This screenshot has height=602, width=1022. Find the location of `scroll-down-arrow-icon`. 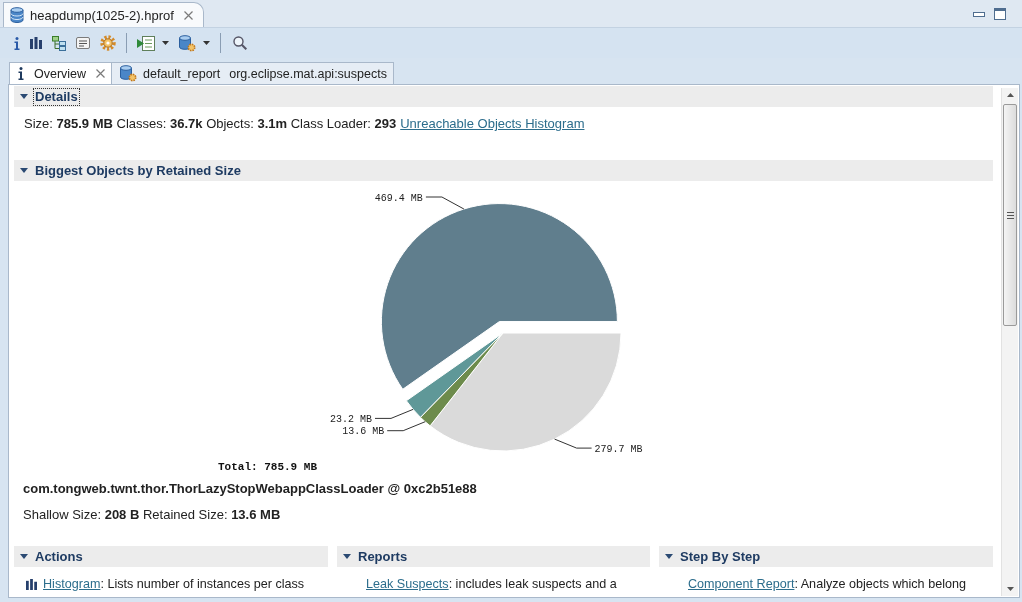

scroll-down-arrow-icon is located at coordinates (1010, 589).